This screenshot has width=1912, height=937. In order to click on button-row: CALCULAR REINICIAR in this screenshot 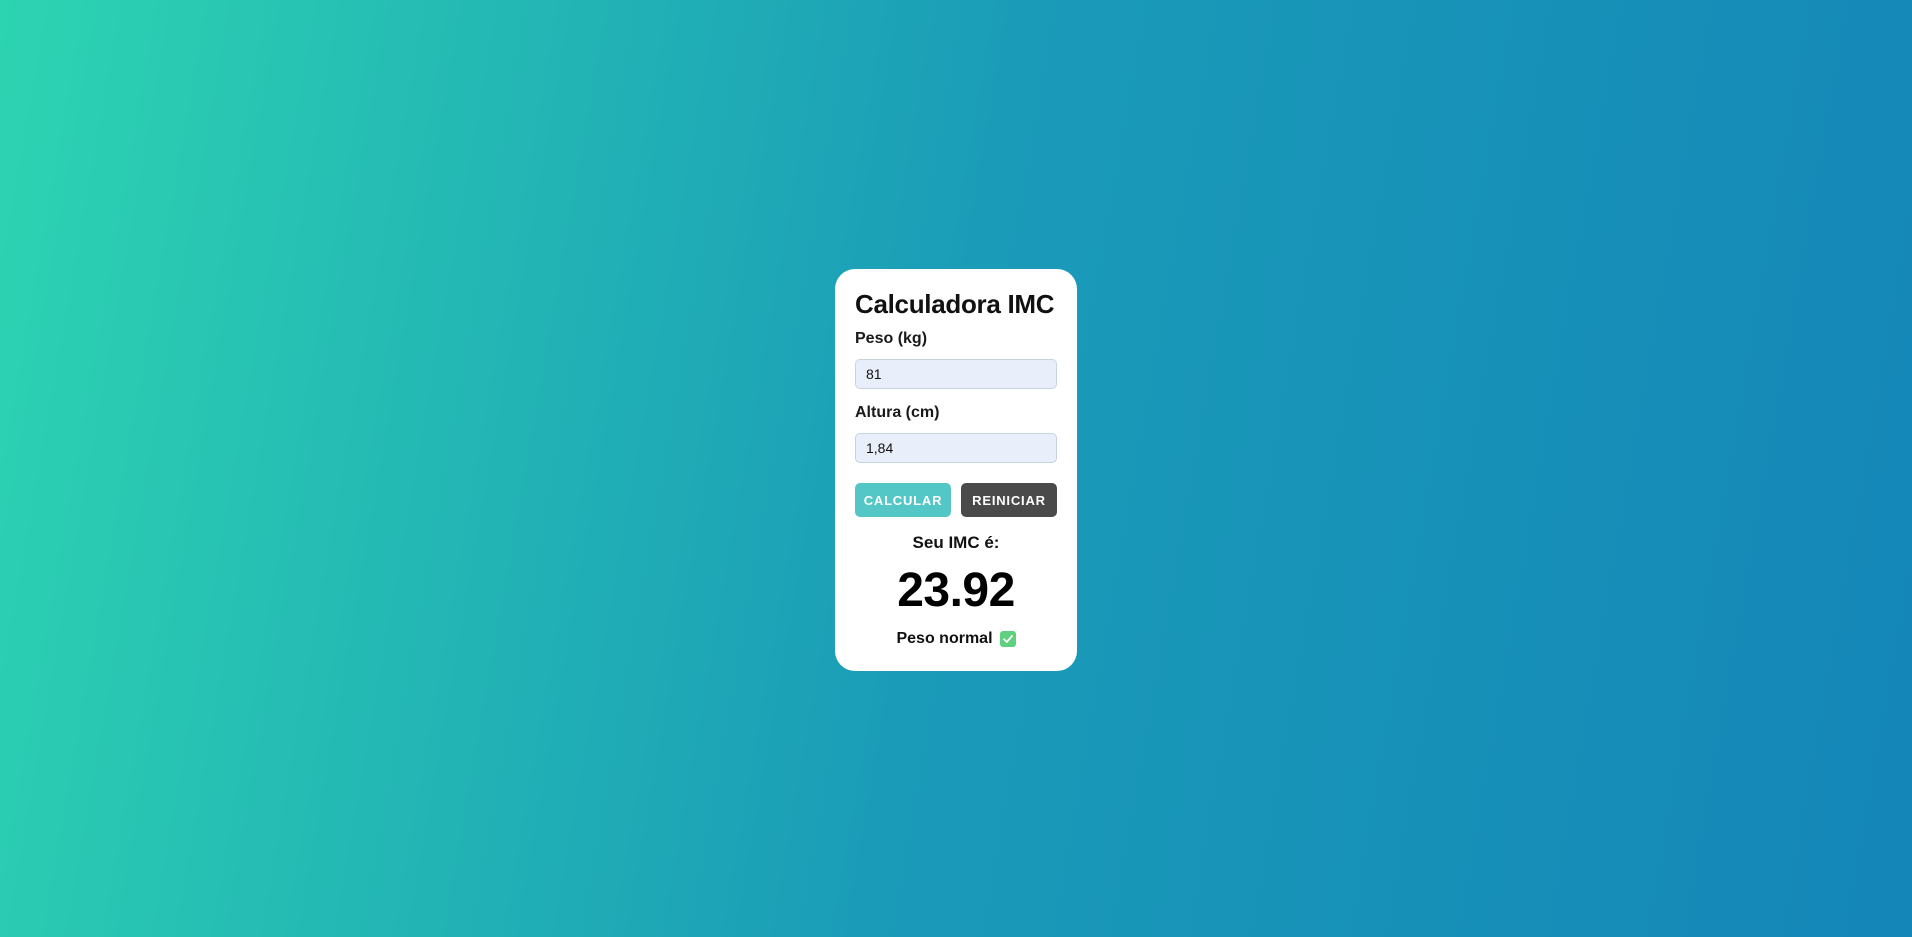, I will do `click(956, 500)`.